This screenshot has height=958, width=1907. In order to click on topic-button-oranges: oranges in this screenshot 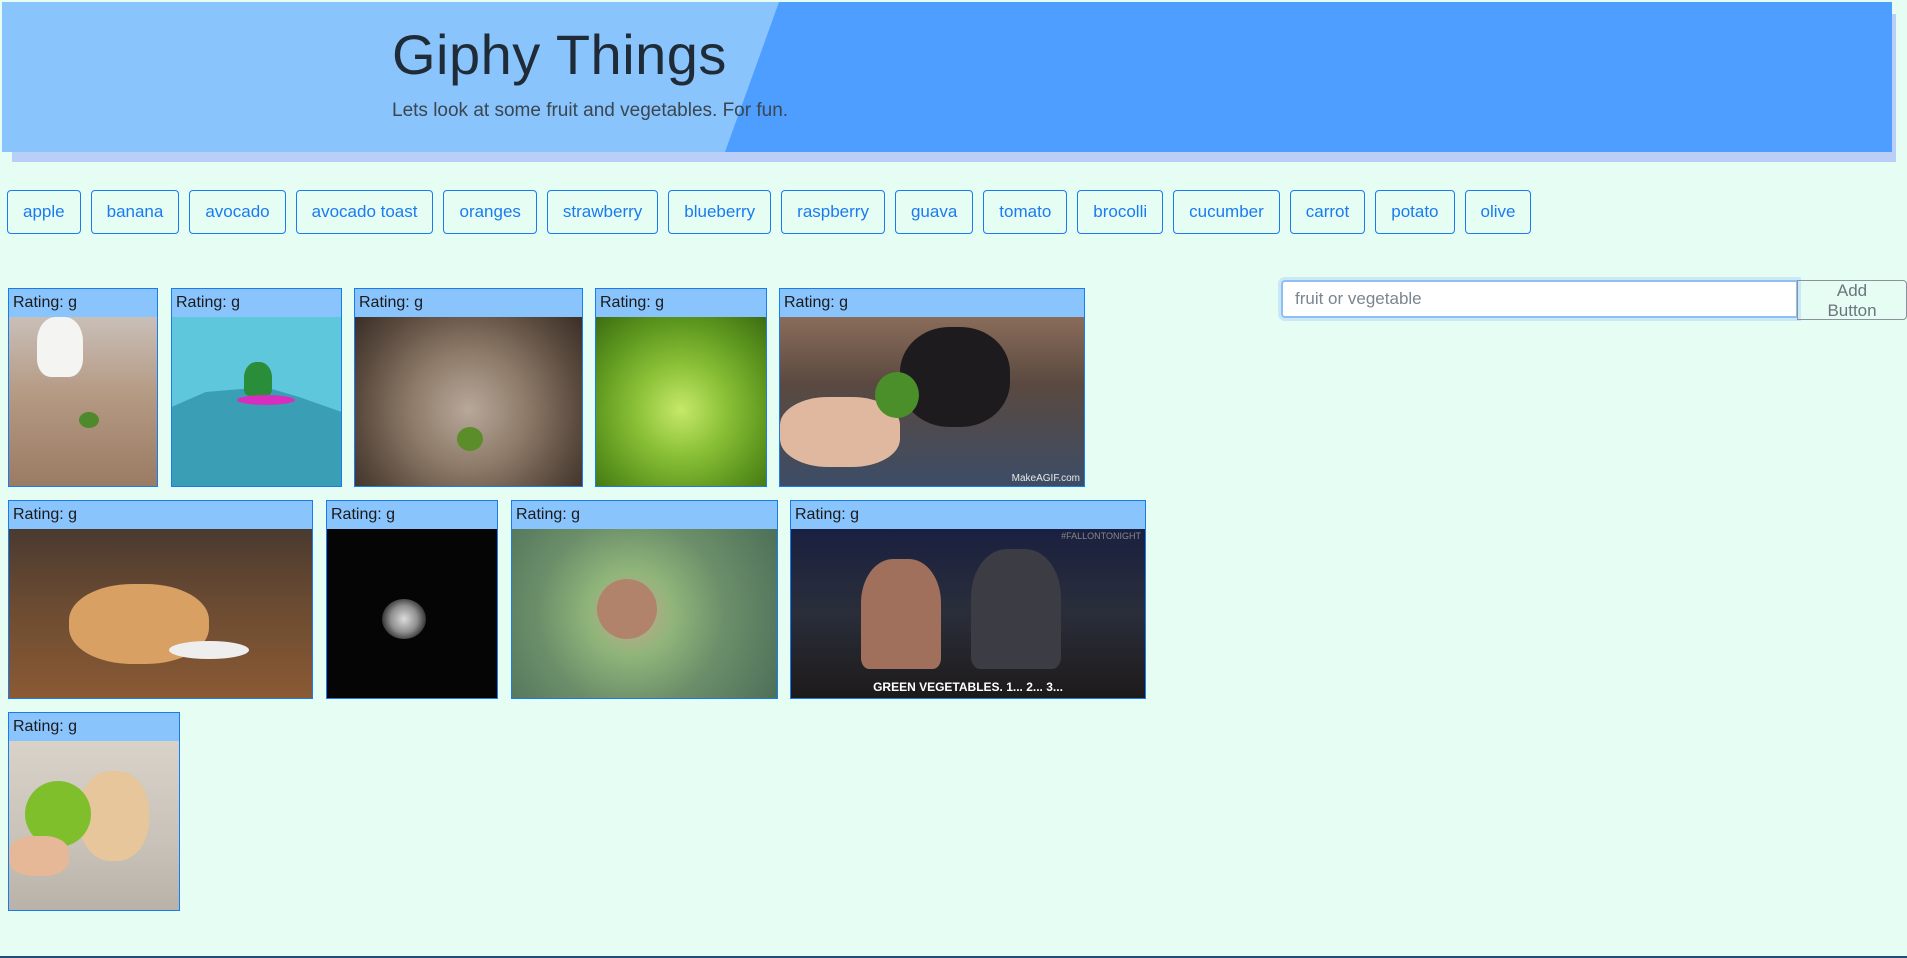, I will do `click(490, 212)`.